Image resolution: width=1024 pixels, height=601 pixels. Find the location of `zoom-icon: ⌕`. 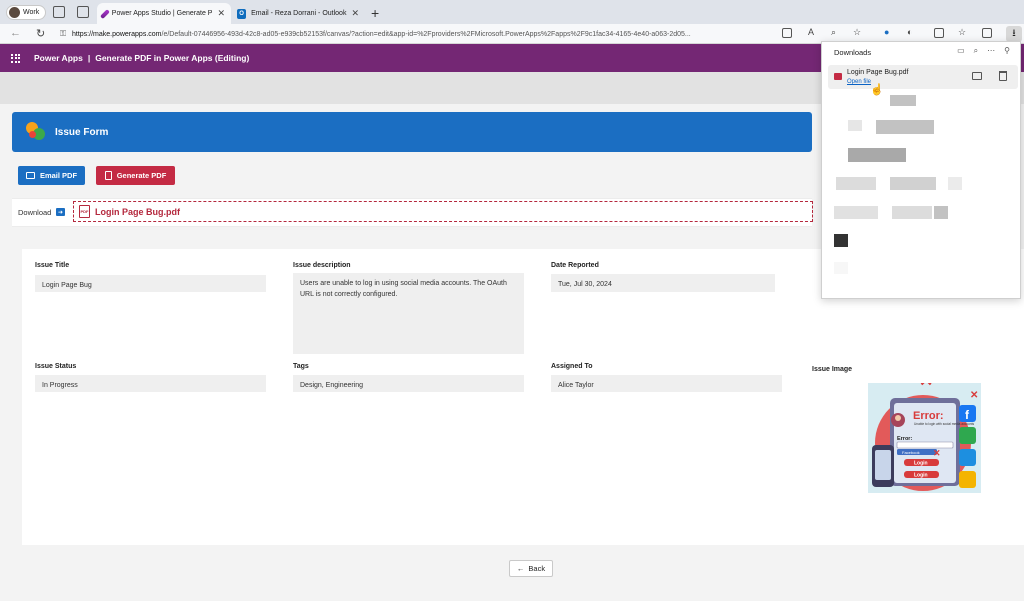

zoom-icon: ⌕ is located at coordinates (833, 32).